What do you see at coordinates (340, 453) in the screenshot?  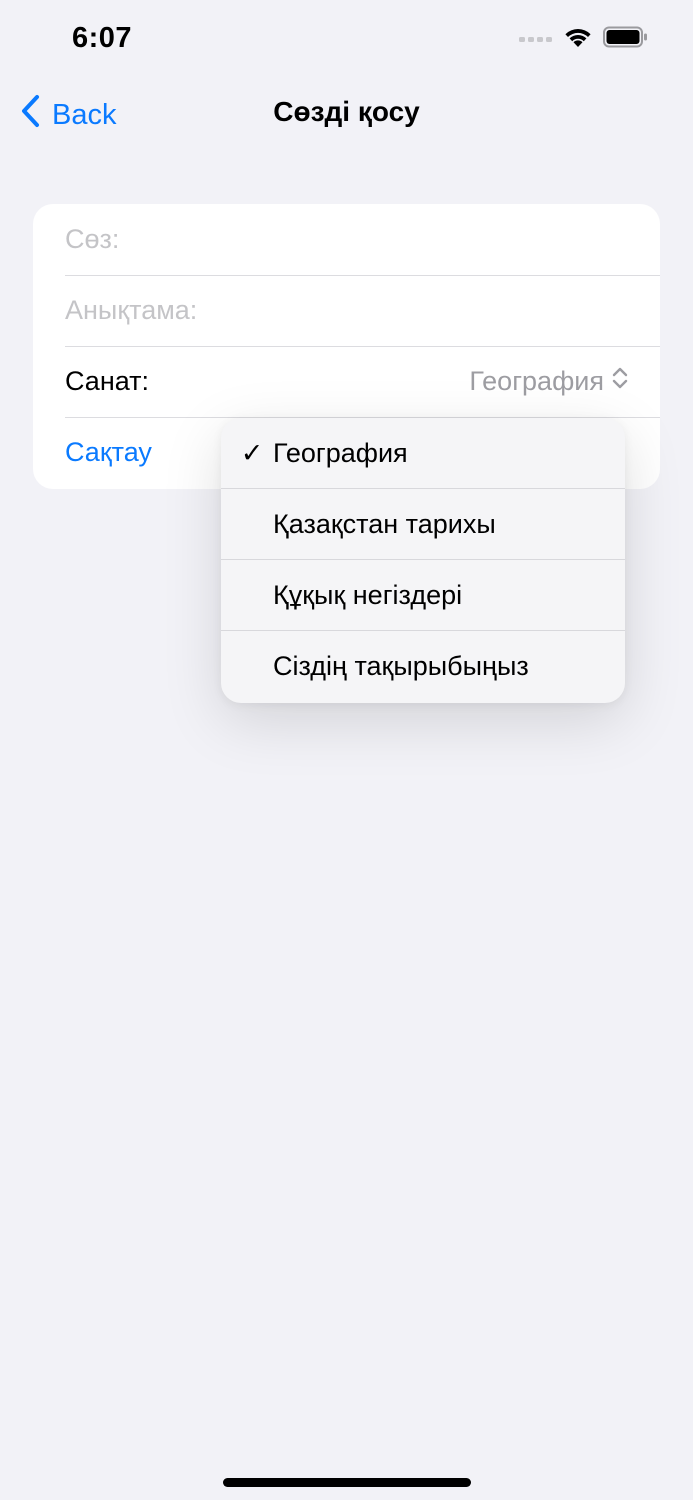 I see `dropdown-option-label: География` at bounding box center [340, 453].